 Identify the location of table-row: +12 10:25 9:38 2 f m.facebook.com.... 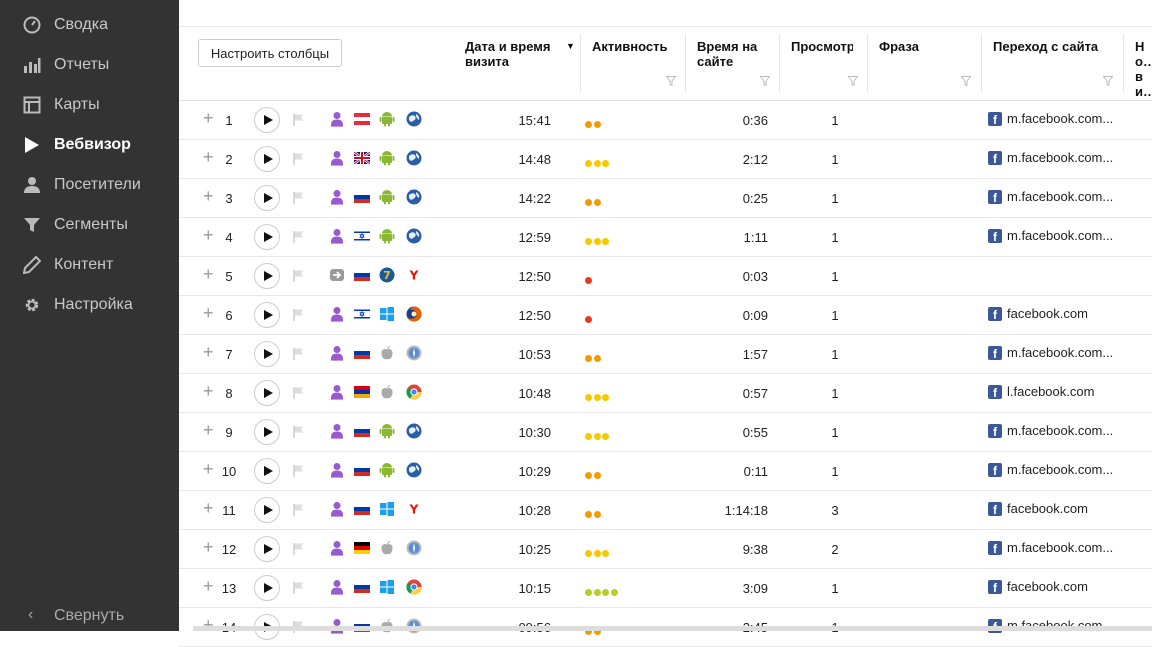
(665, 549).